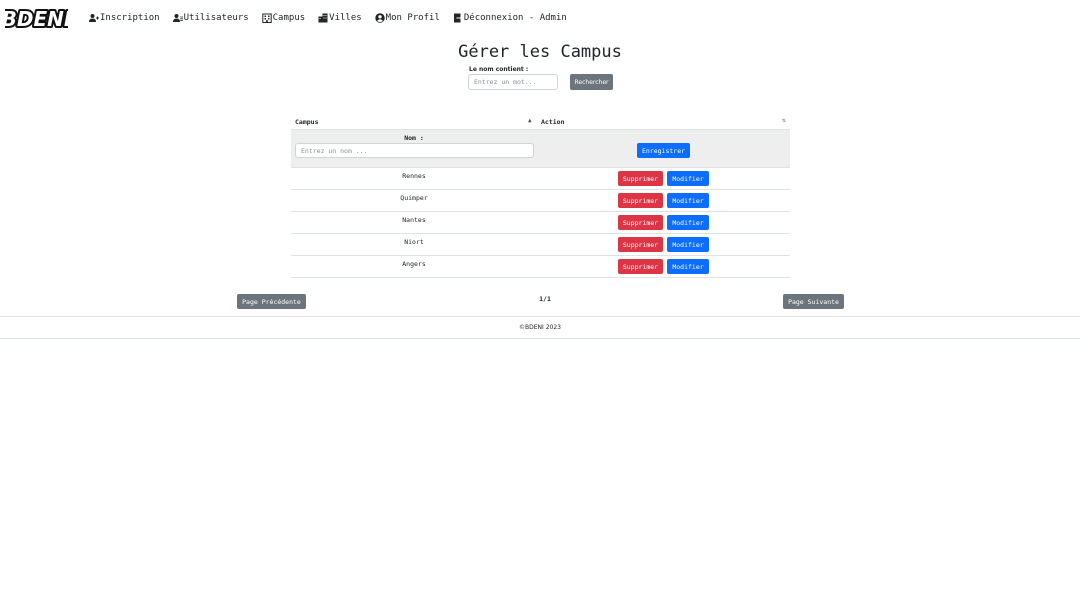  What do you see at coordinates (414, 198) in the screenshot?
I see `campus-name: Quimper` at bounding box center [414, 198].